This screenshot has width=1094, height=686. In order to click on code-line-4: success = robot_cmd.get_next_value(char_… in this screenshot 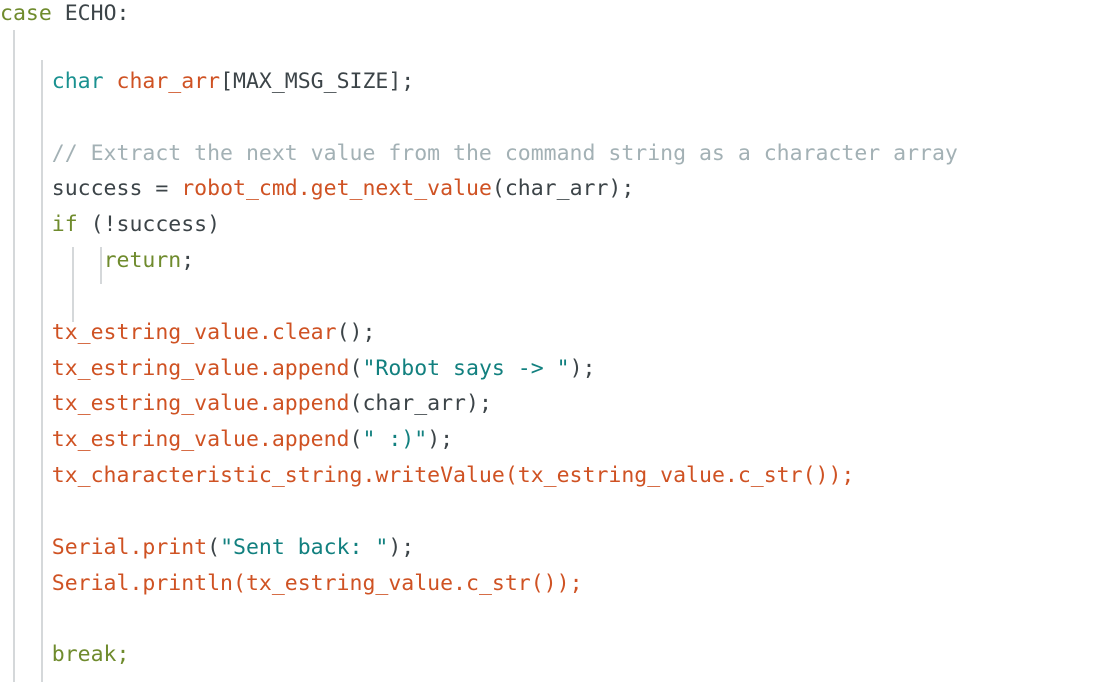, I will do `click(547, 189)`.